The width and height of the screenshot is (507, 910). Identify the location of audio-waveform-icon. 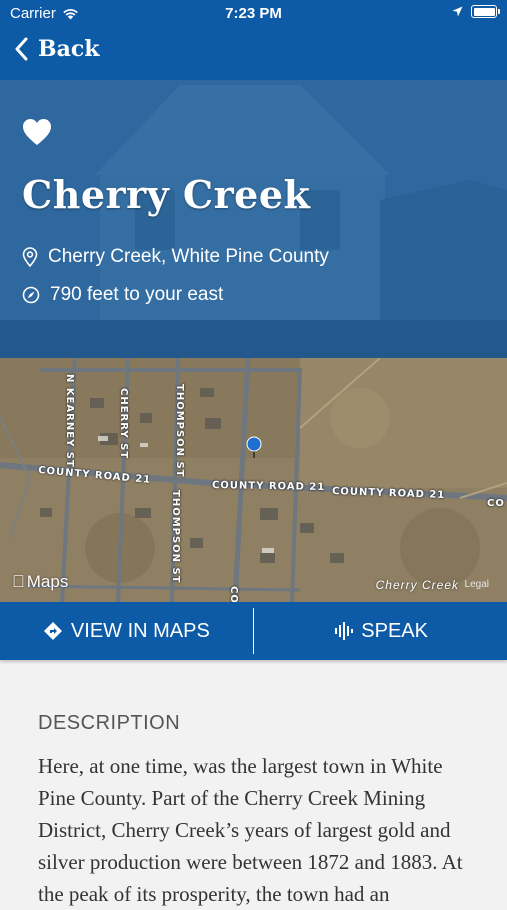
(344, 631).